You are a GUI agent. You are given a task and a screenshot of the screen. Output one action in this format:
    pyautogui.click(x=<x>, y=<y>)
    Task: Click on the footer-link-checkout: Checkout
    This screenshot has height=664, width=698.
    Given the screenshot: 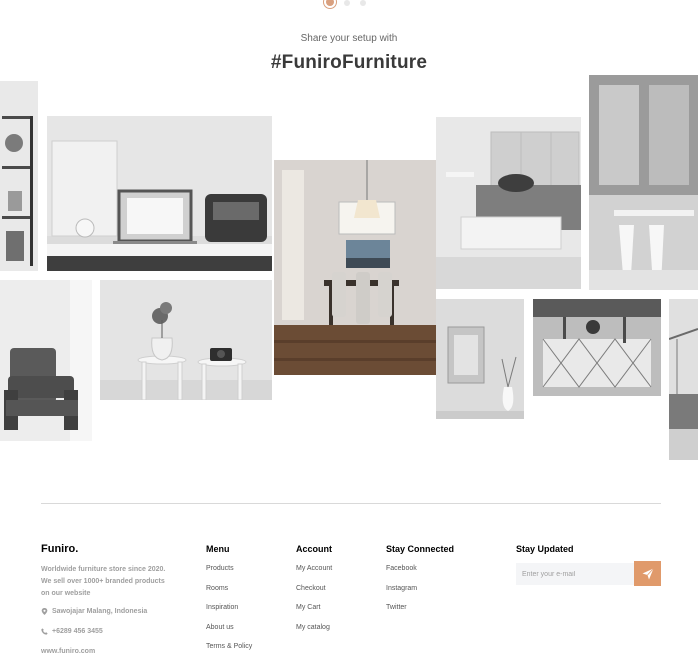 What is the action you would take?
    pyautogui.click(x=314, y=594)
    